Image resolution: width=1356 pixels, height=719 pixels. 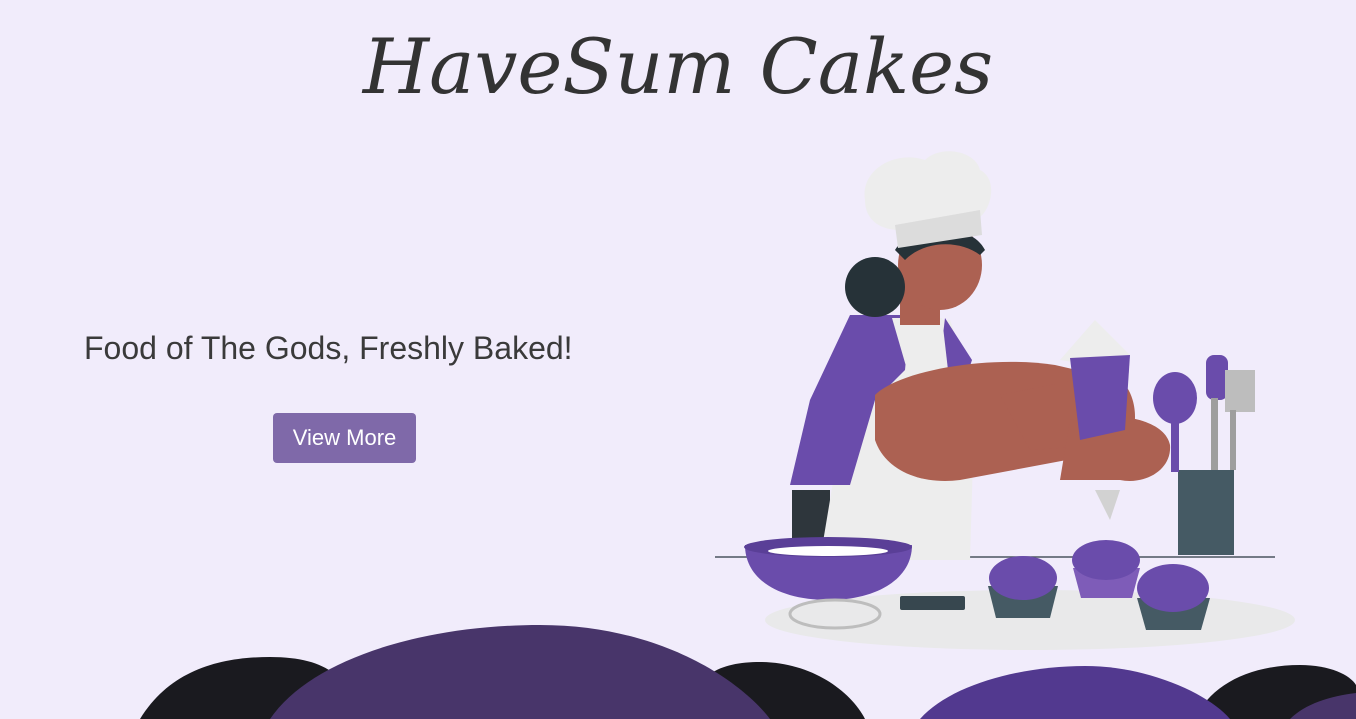 I want to click on spoon-handle, so click(x=1175, y=441).